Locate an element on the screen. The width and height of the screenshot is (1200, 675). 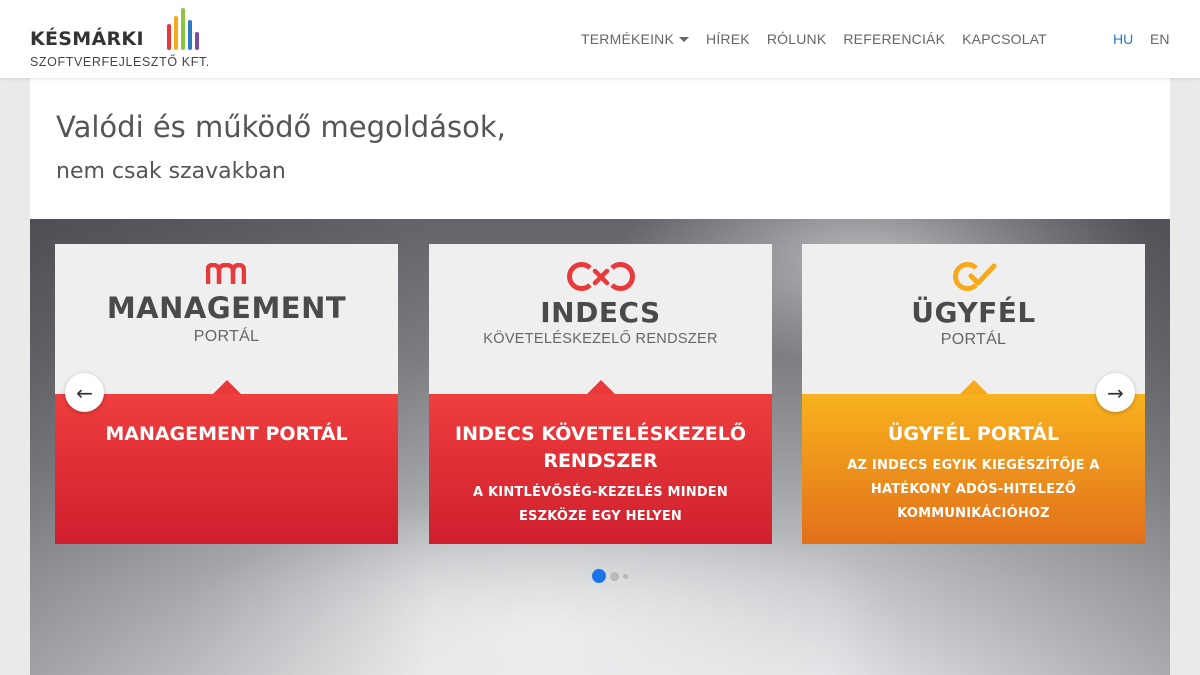
arrow-right-icon: → is located at coordinates (1115, 392).